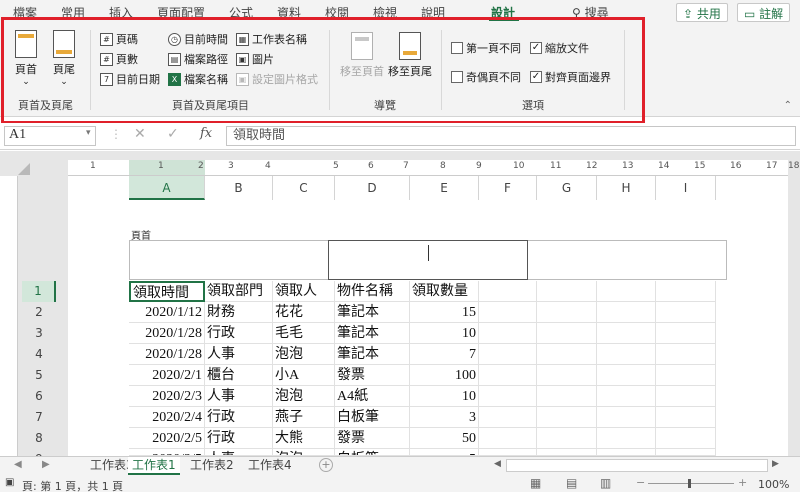 This screenshot has width=800, height=494. Describe the element at coordinates (689, 483) in the screenshot. I see `zoom-slider-thumb` at that location.